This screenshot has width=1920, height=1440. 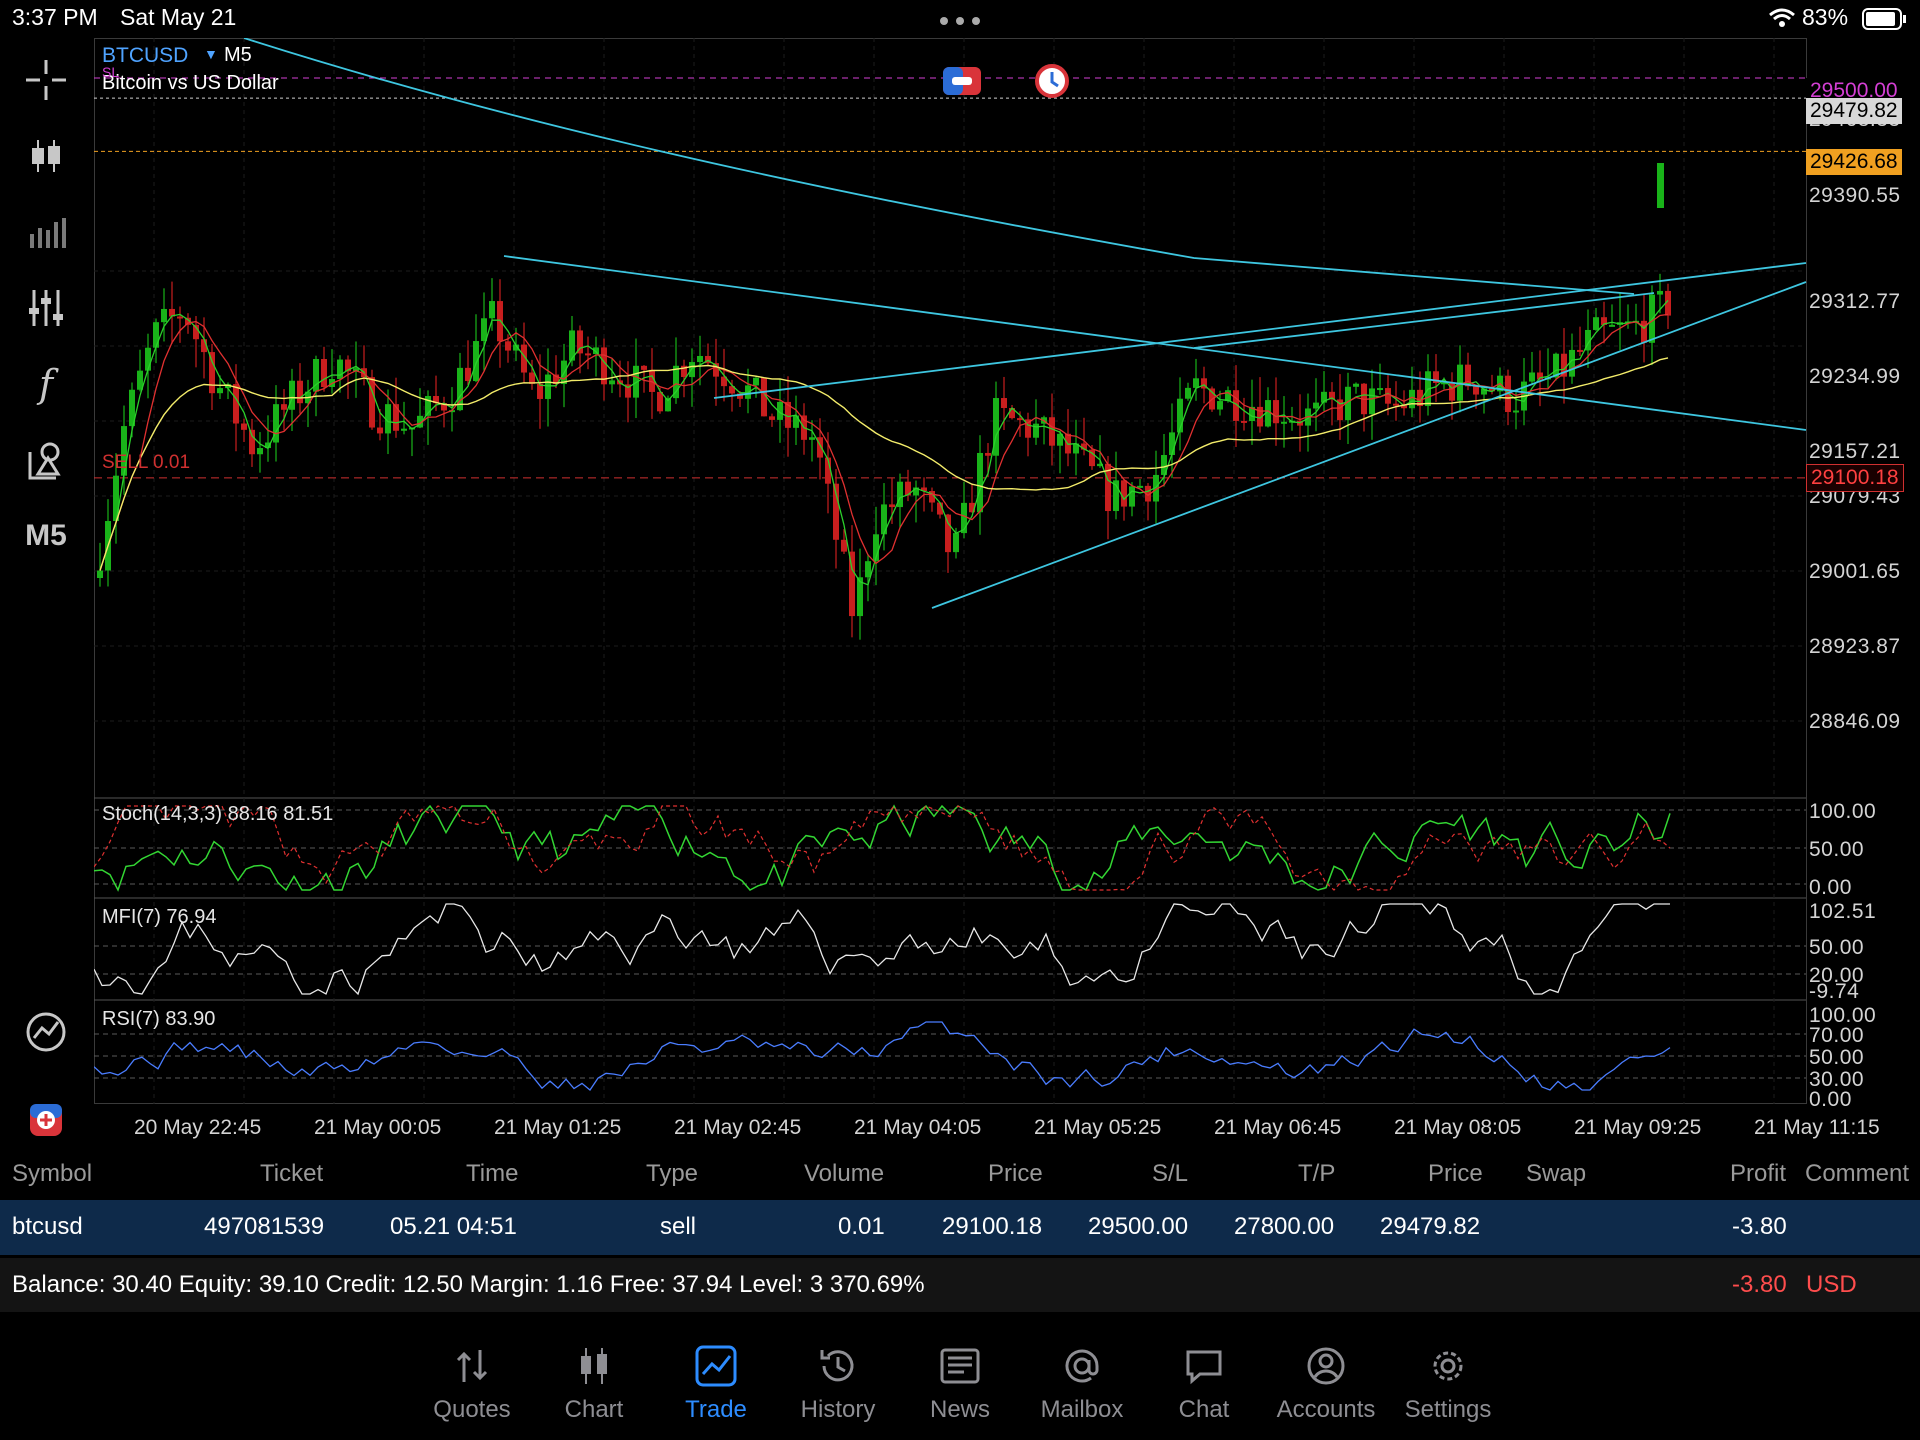 What do you see at coordinates (46, 460) in the screenshot?
I see `objects-icon` at bounding box center [46, 460].